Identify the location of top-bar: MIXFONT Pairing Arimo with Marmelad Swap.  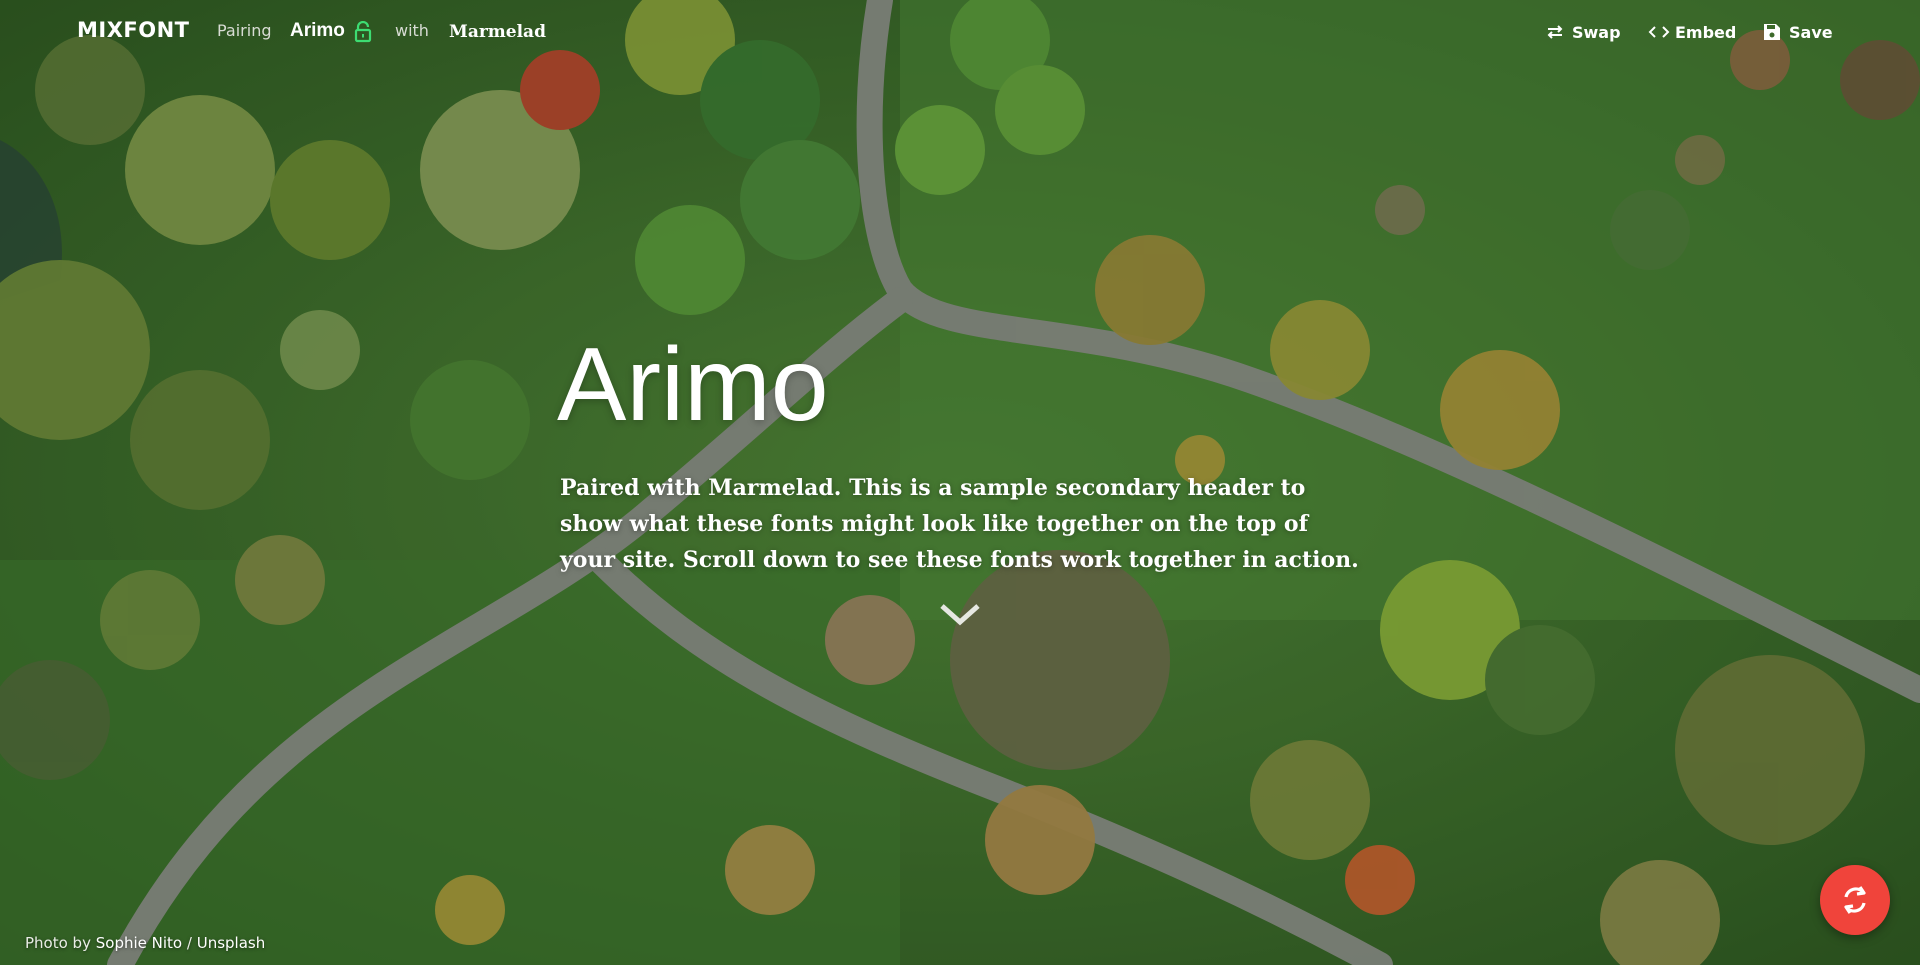
(960, 32).